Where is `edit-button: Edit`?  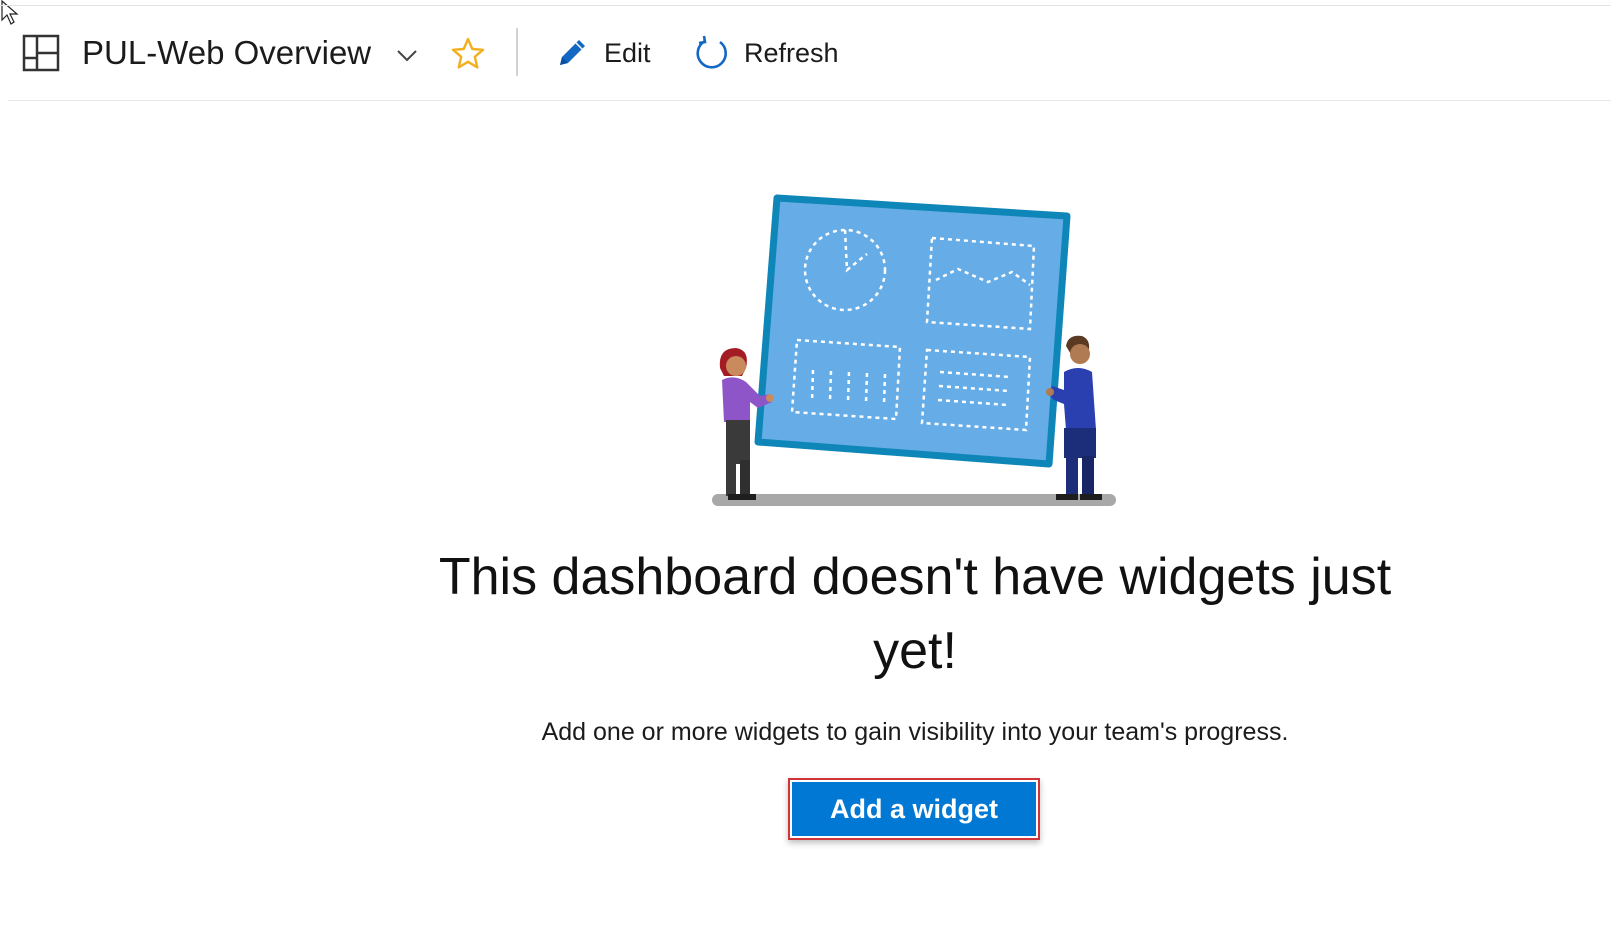 edit-button: Edit is located at coordinates (602, 53).